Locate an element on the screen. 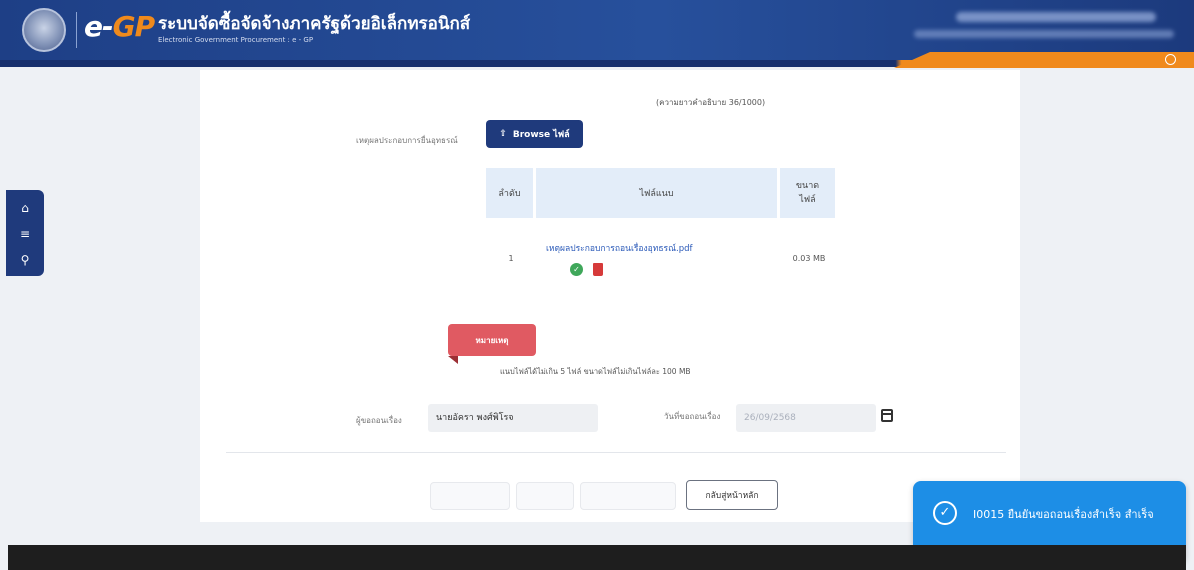 The image size is (1194, 570). browse-file-button: ⇧ Browse ไฟล์ is located at coordinates (534, 134).